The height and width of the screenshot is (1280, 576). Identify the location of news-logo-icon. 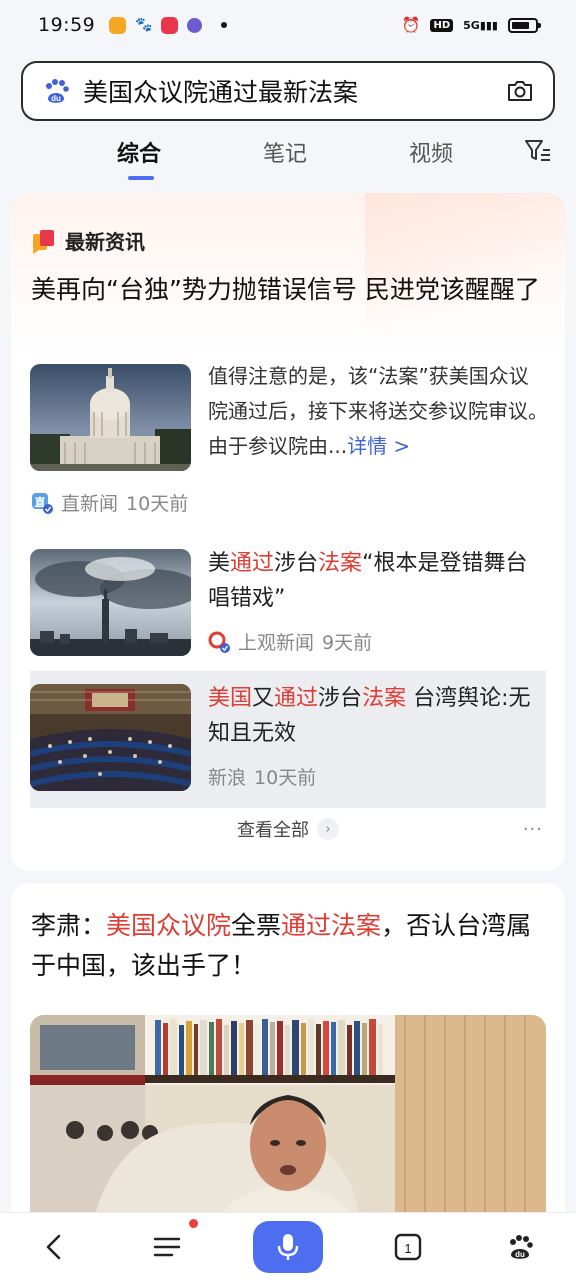
(44, 241).